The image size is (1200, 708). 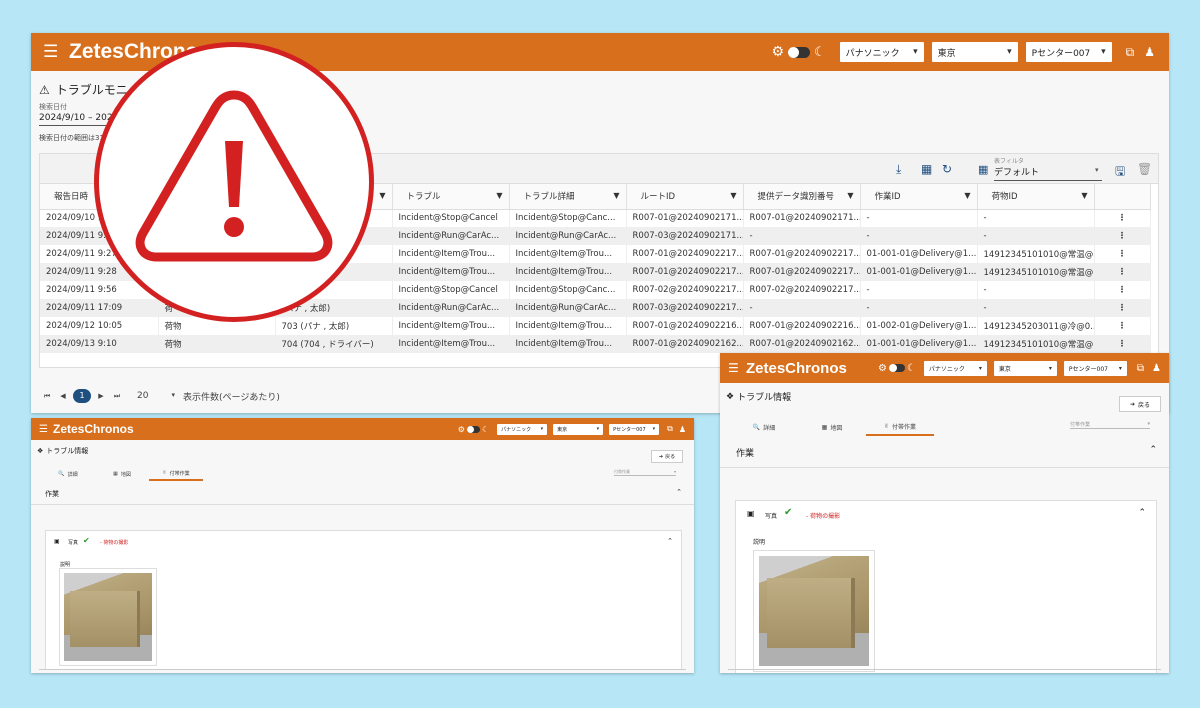 What do you see at coordinates (82, 396) in the screenshot?
I see `current-page: 1` at bounding box center [82, 396].